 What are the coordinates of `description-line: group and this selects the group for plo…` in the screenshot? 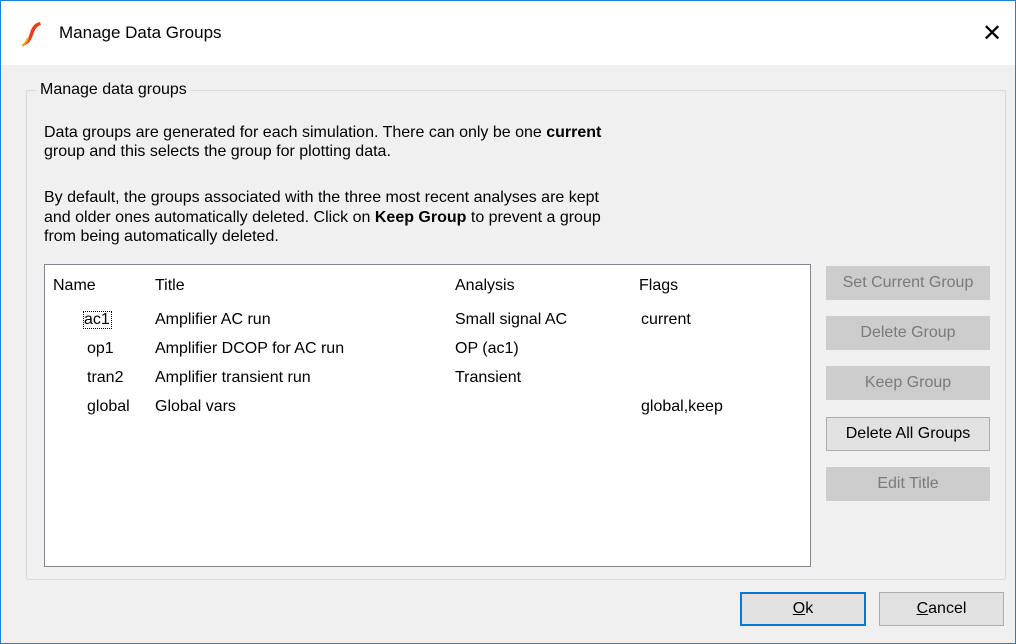 It's located at (217, 151).